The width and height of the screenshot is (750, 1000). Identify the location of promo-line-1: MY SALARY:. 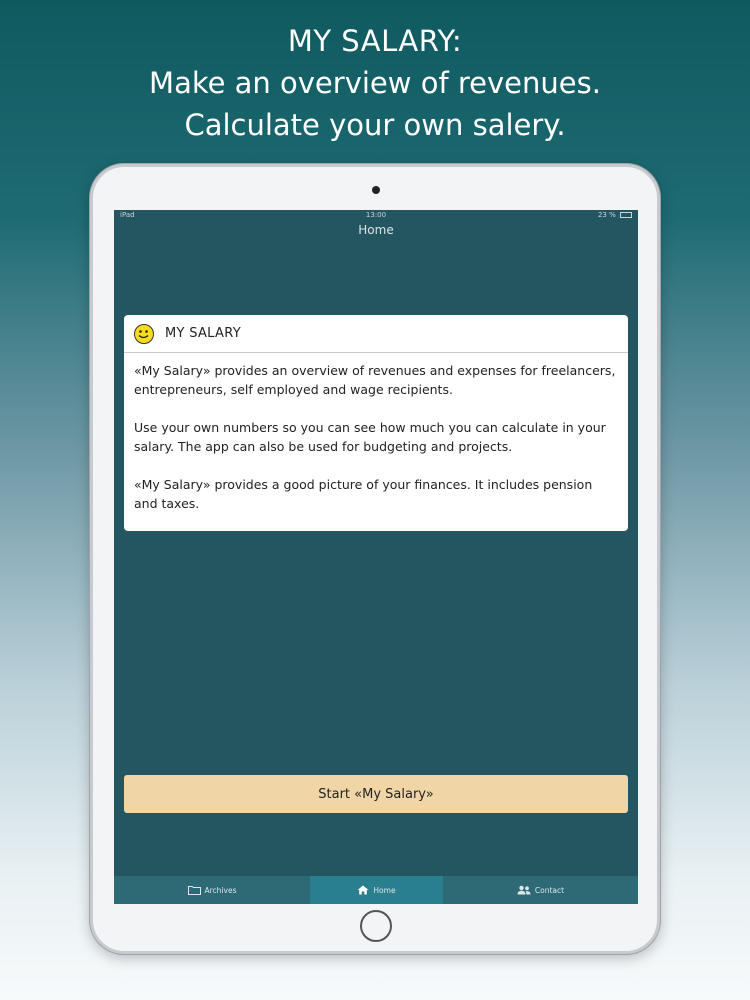
(375, 41).